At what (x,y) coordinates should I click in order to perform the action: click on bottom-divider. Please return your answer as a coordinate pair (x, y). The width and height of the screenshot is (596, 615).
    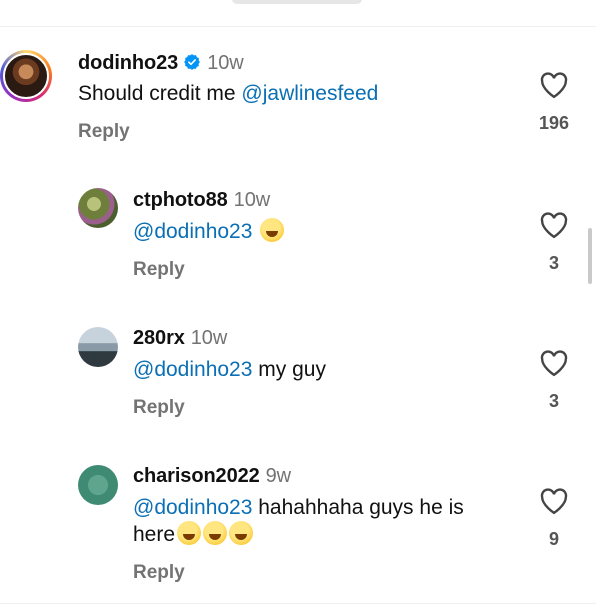
    Looking at the image, I should click on (298, 603).